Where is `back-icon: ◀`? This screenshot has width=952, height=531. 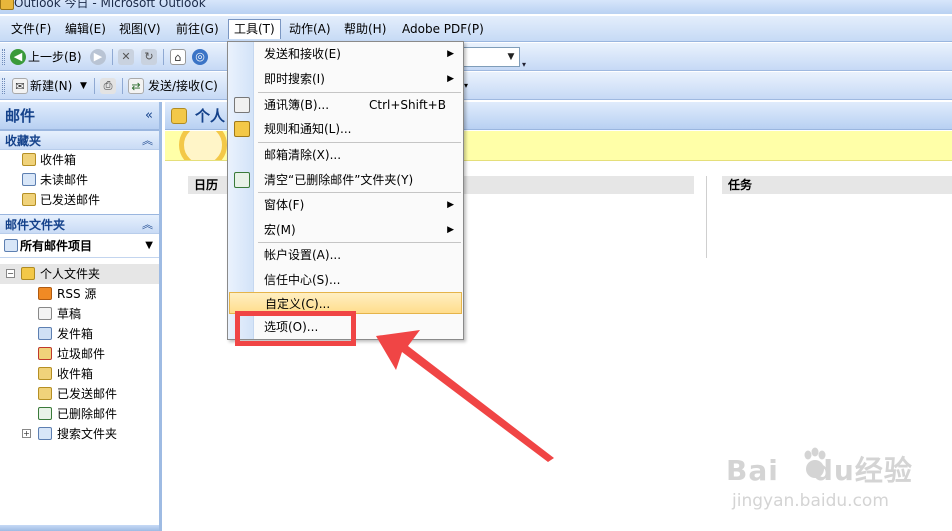
back-icon: ◀ is located at coordinates (18, 57).